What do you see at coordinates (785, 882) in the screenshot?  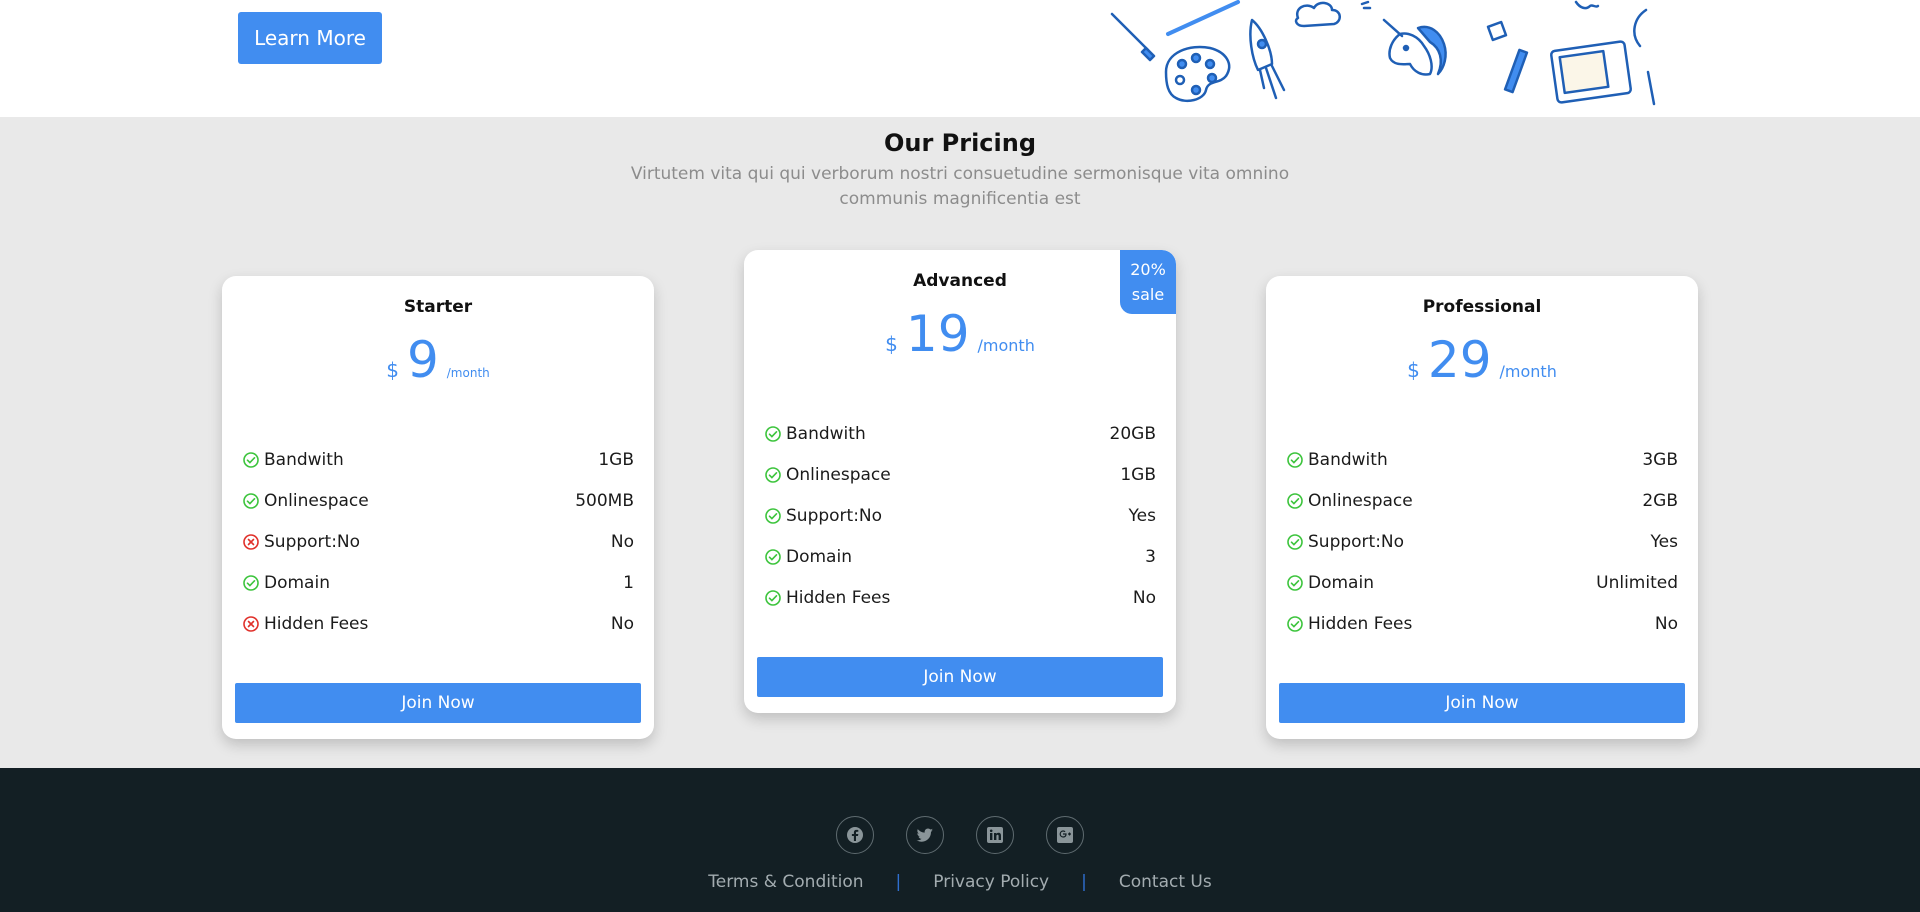 I see `terms-link: Terms & Condition` at bounding box center [785, 882].